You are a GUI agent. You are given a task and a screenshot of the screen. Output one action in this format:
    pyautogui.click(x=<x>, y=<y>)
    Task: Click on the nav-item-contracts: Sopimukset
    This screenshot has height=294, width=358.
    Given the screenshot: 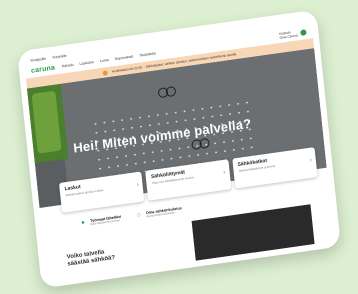 What is the action you would take?
    pyautogui.click(x=123, y=57)
    